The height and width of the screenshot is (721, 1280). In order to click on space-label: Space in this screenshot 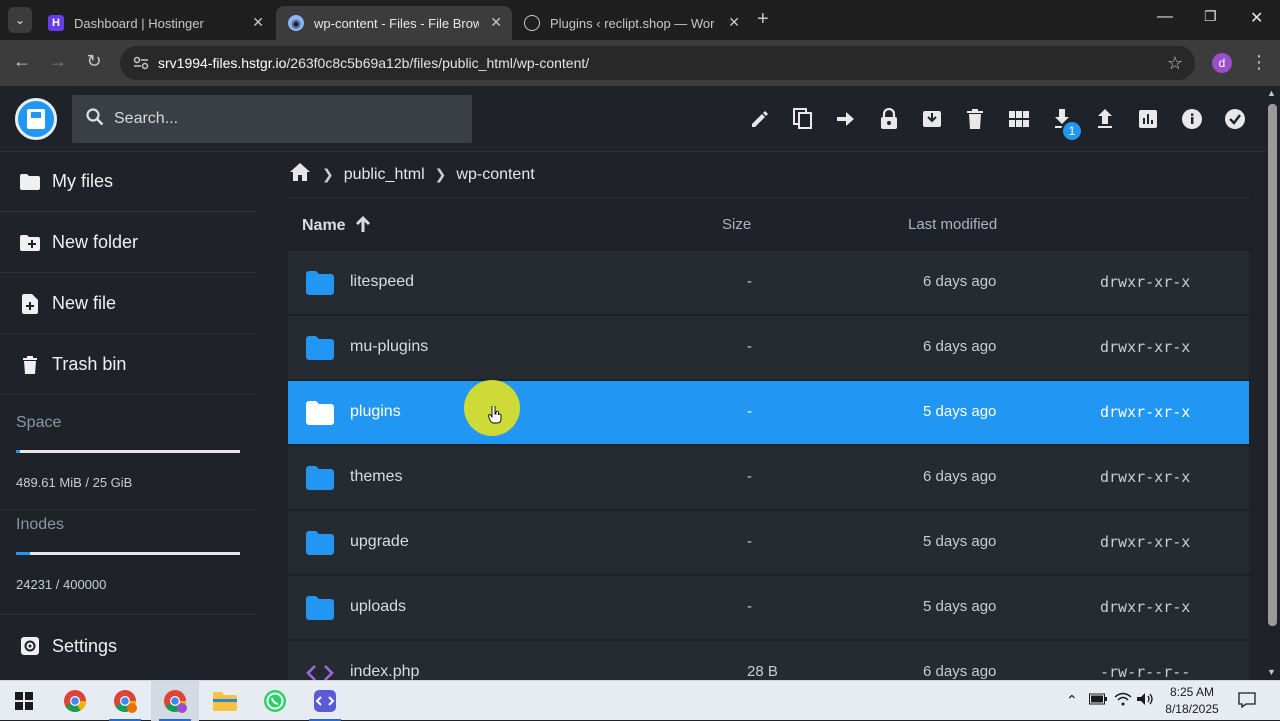, I will do `click(39, 422)`.